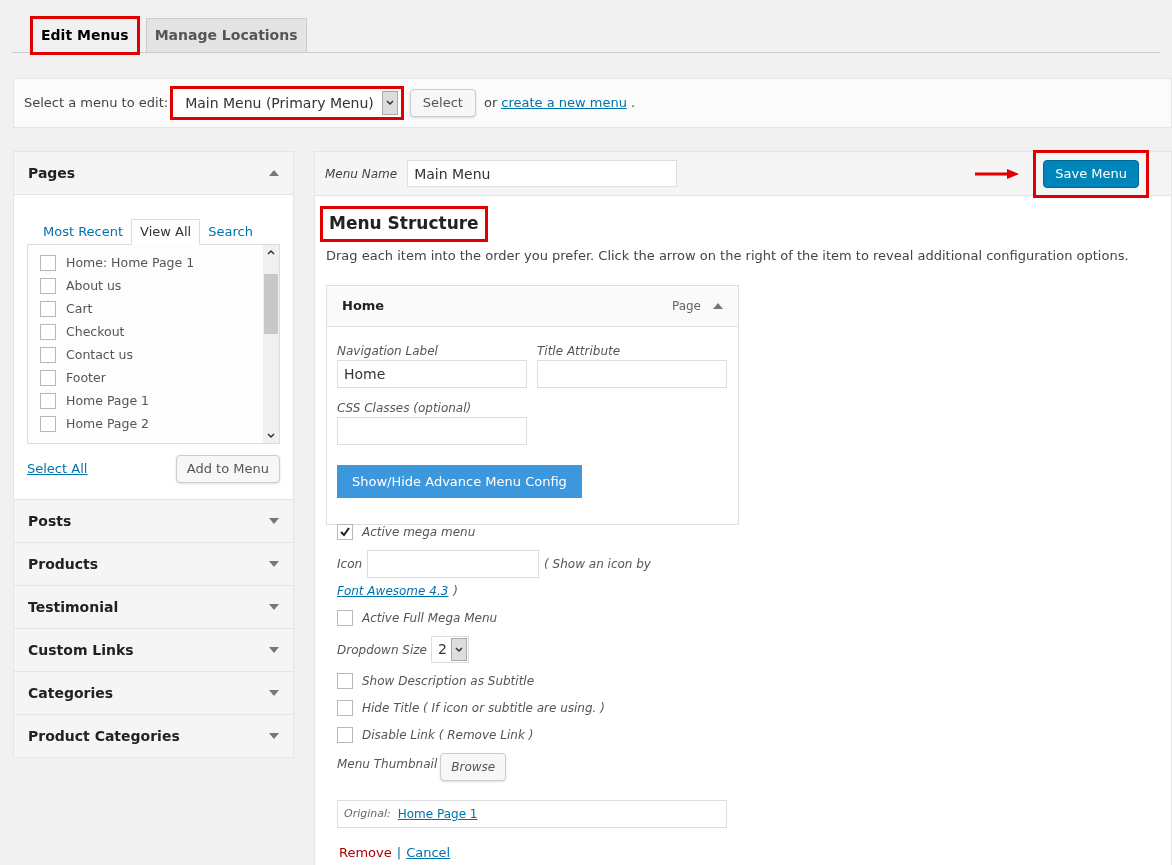  I want to click on menu-select: Main Menu (Primary Menu), so click(287, 103).